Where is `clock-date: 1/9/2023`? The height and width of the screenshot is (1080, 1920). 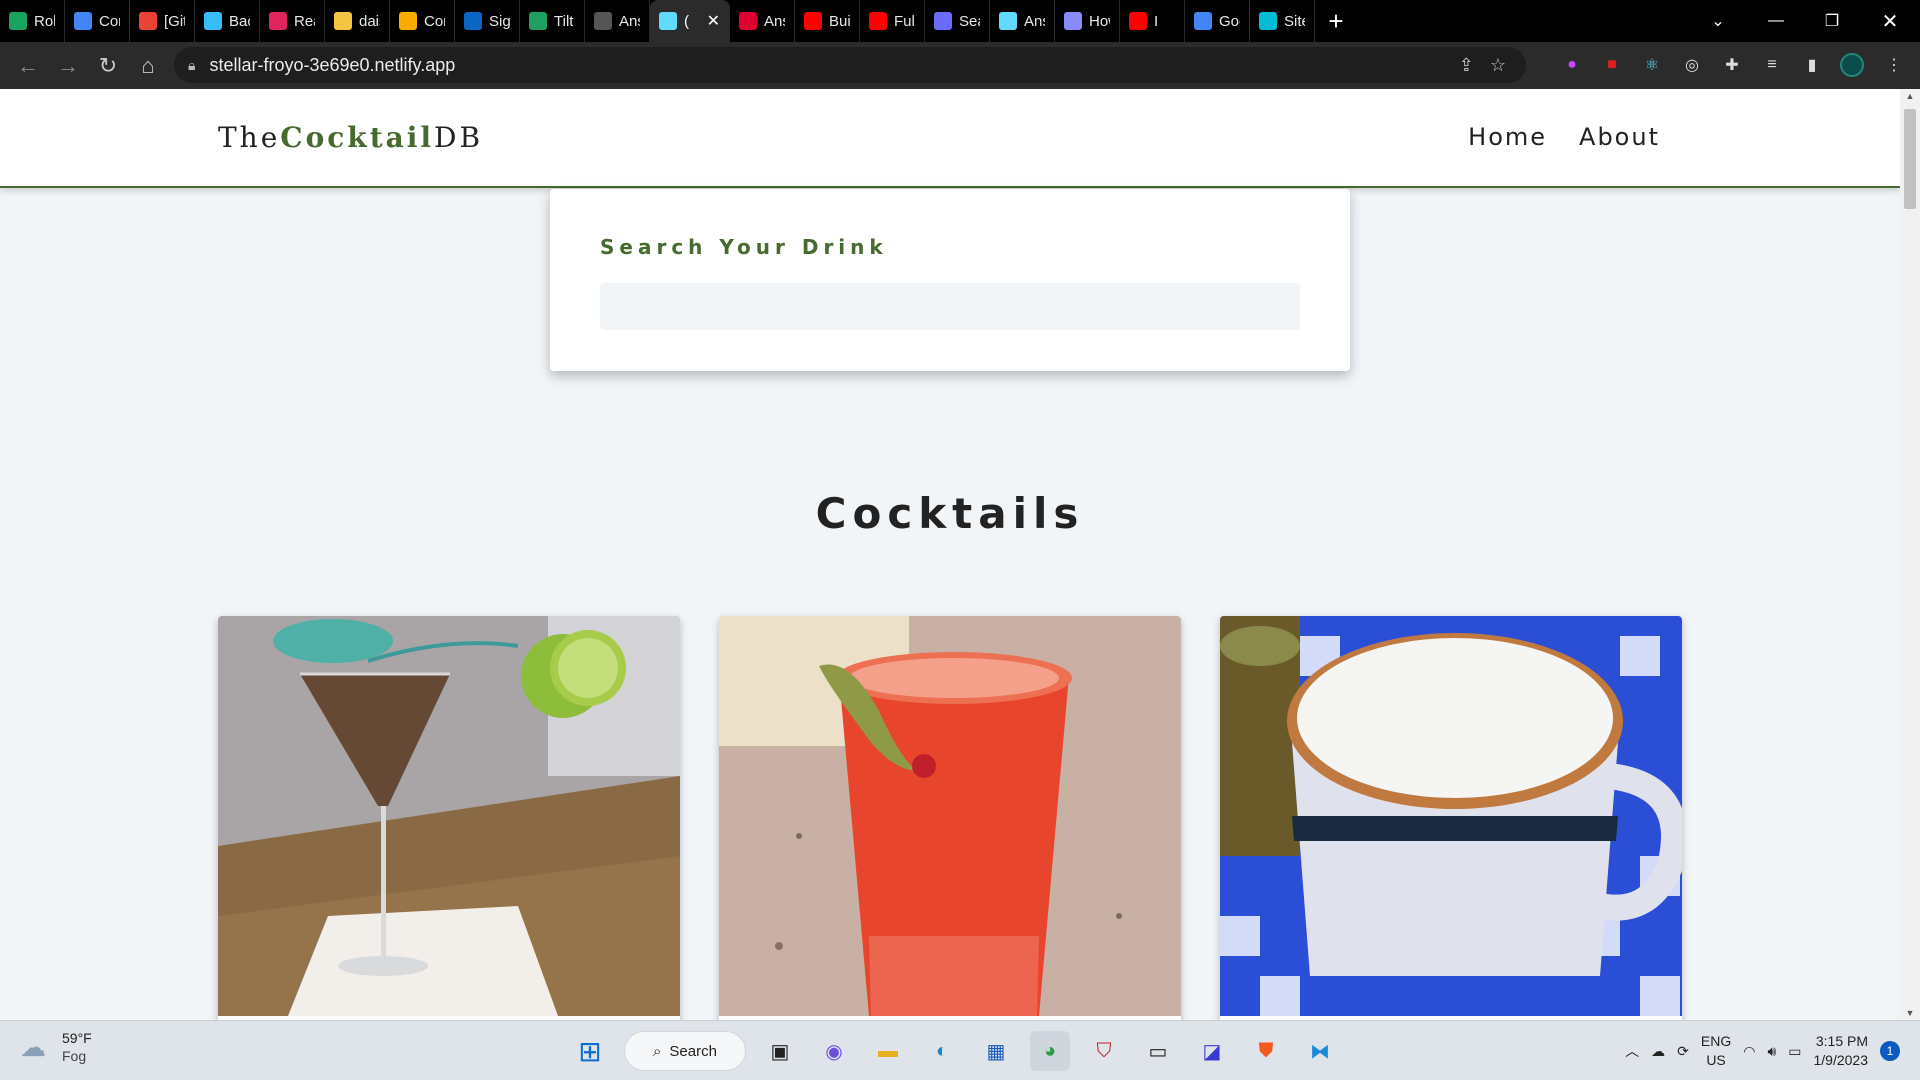 clock-date: 1/9/2023 is located at coordinates (1841, 1060).